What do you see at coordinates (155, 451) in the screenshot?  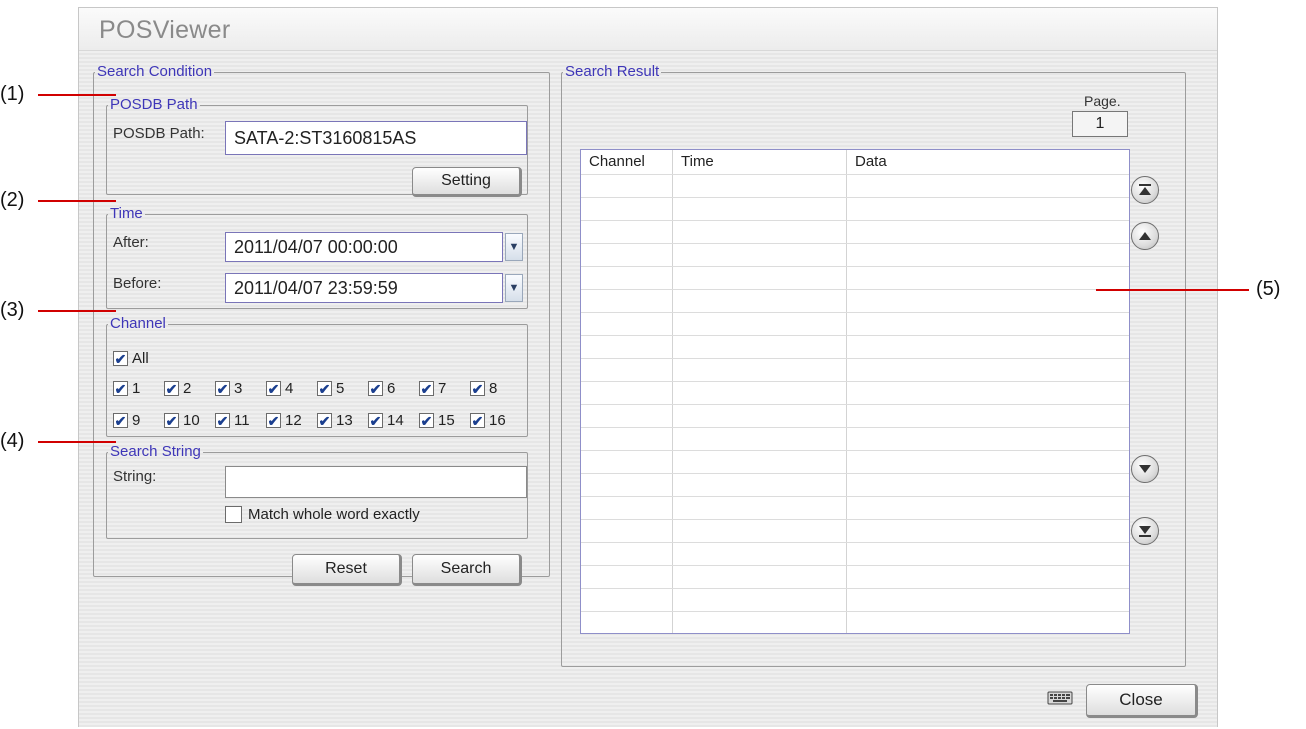 I see `search-string-legend: Search String` at bounding box center [155, 451].